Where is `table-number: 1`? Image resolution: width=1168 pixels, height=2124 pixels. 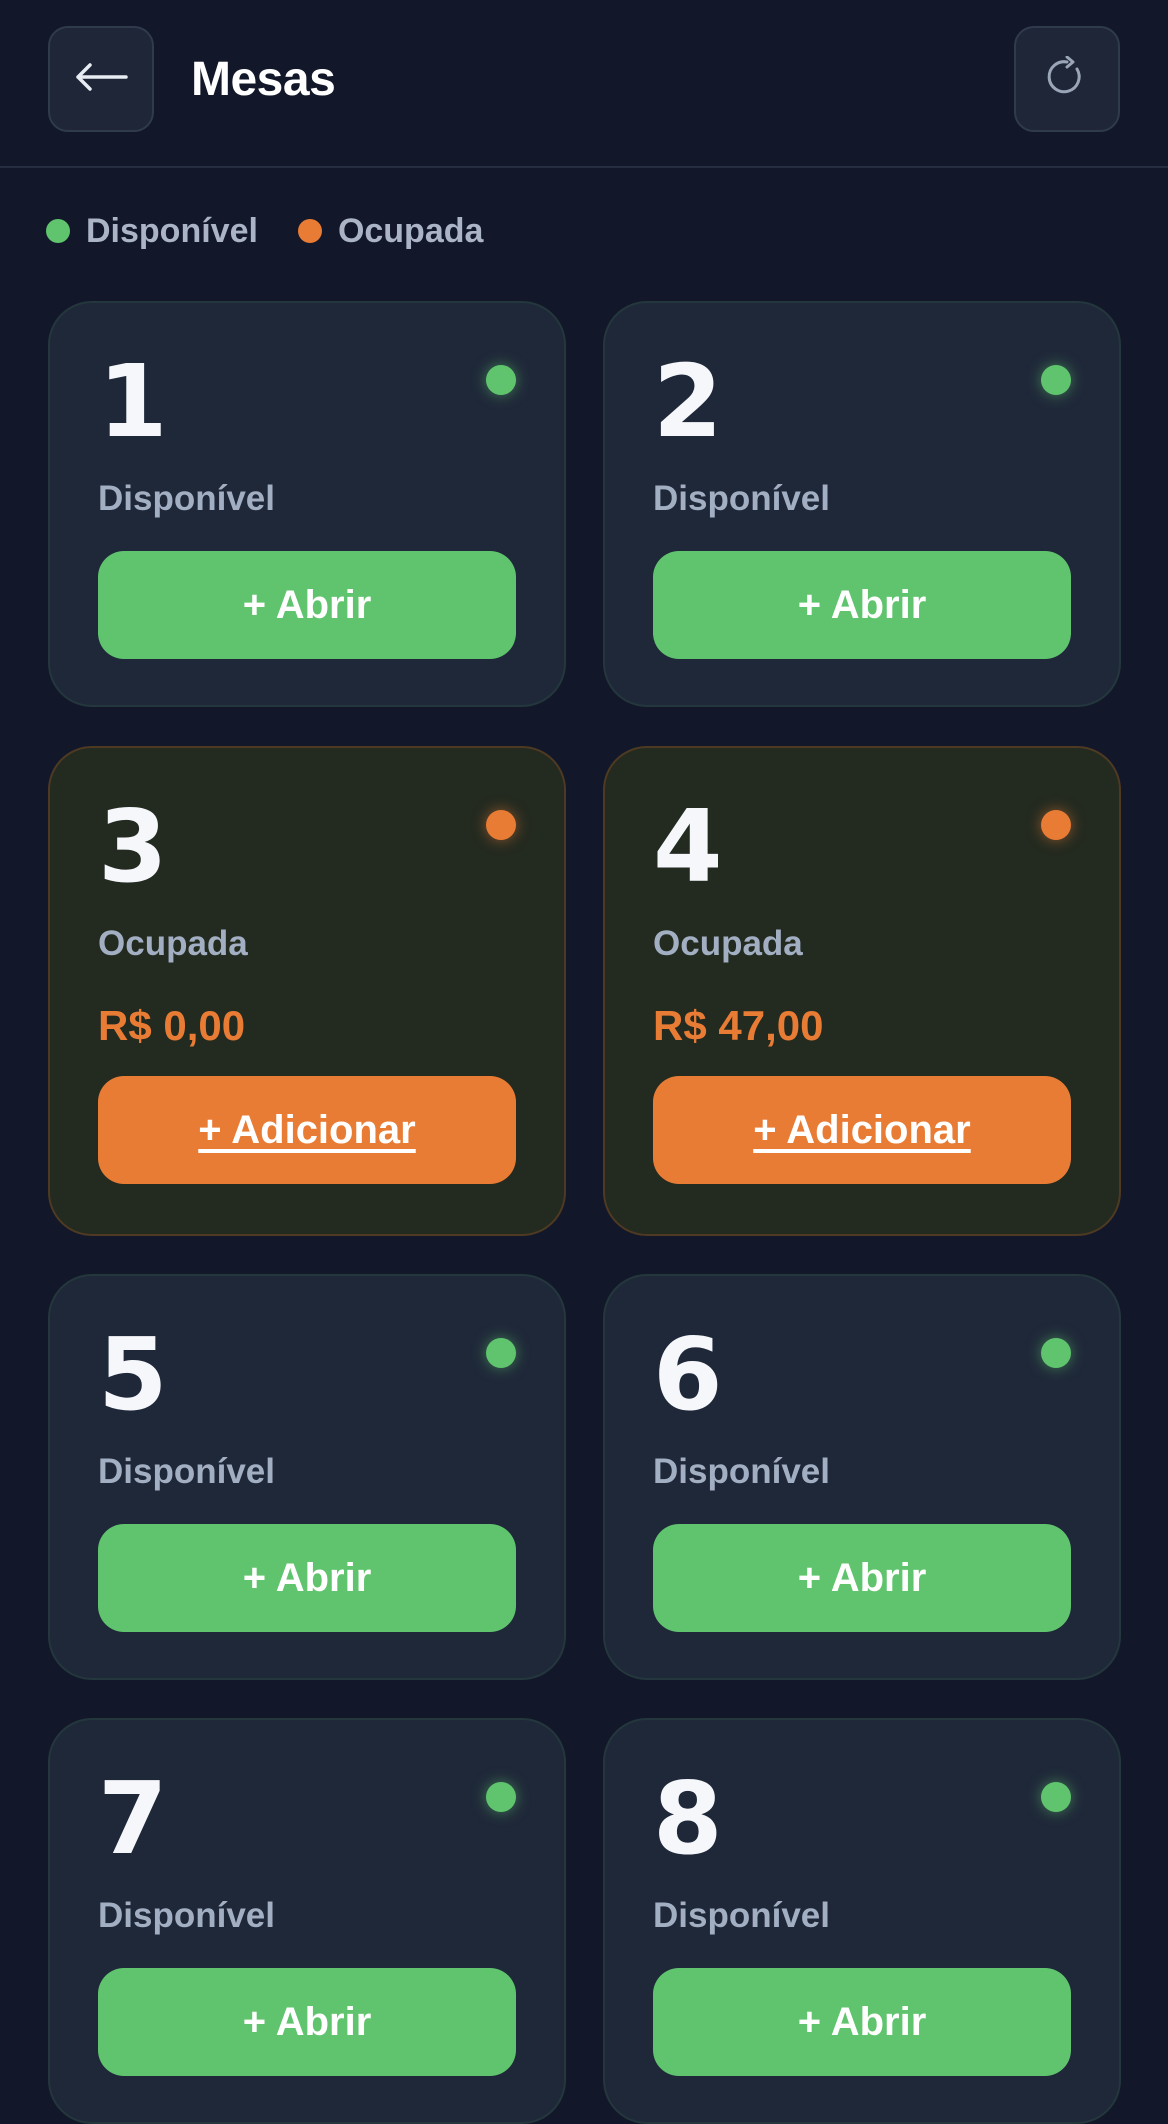
table-number: 1 is located at coordinates (133, 401).